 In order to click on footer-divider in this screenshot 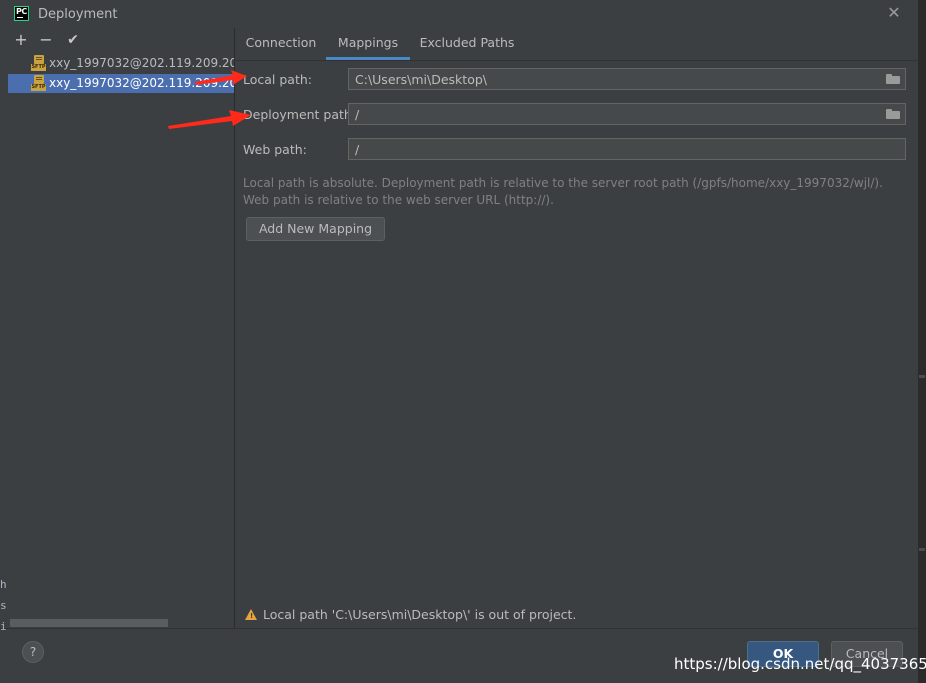, I will do `click(459, 628)`.